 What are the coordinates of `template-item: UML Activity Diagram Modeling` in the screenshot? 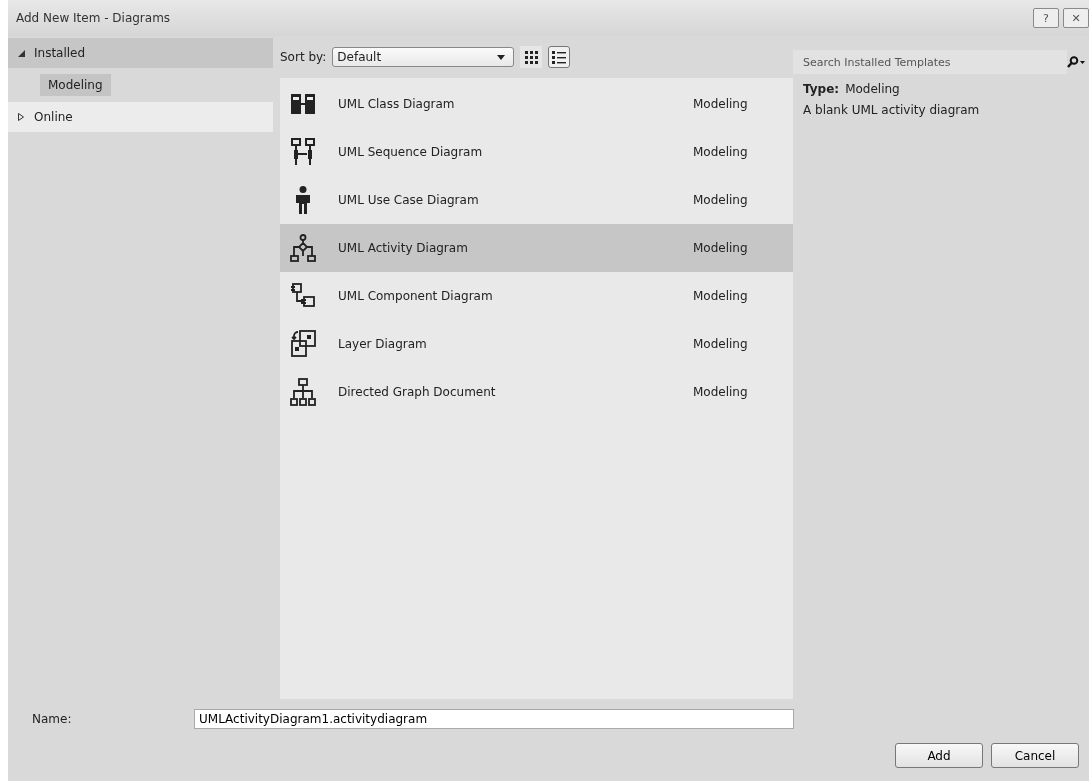 It's located at (536, 248).